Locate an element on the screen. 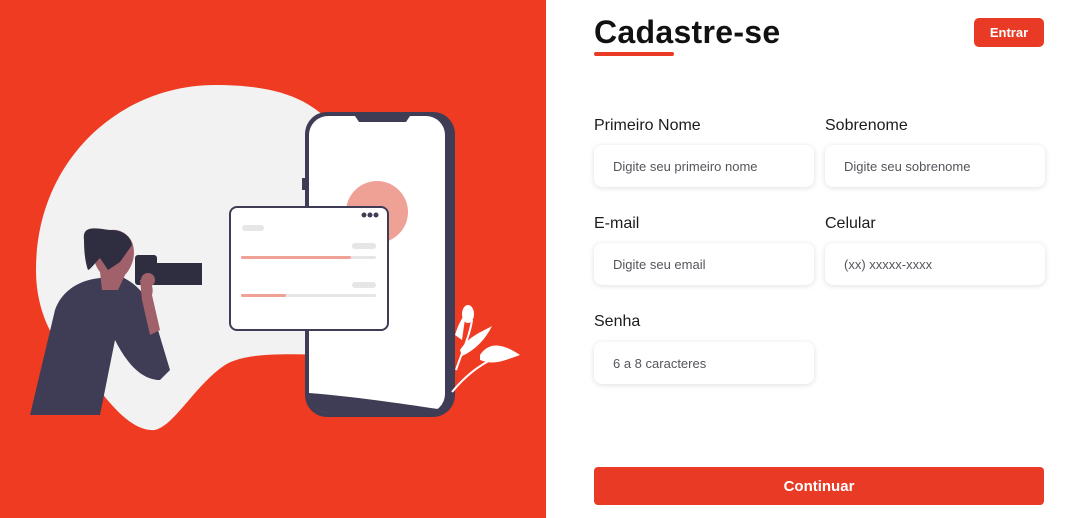  password-input is located at coordinates (704, 363).